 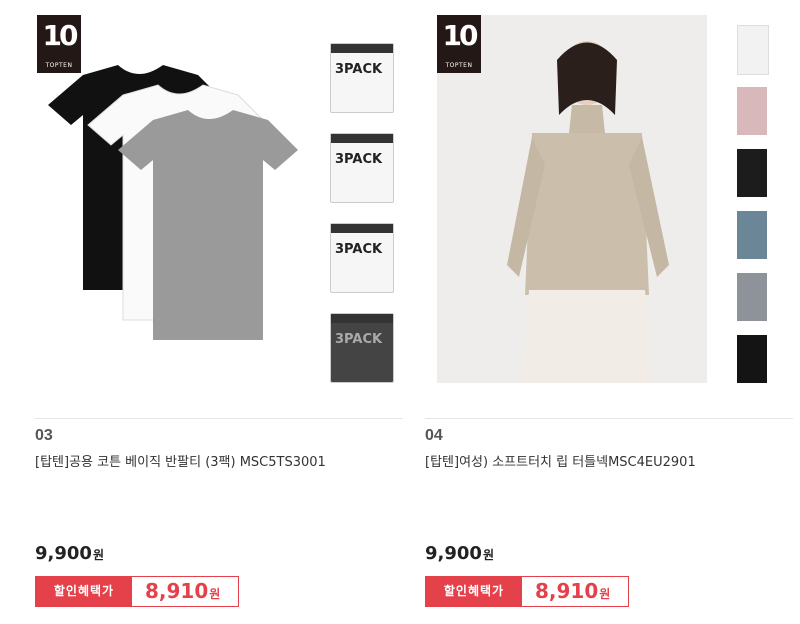 I want to click on product-name: [탑텐]공용 코튼 베이직 반팔티 (3팩) MSC5TS3001, so click(x=180, y=460).